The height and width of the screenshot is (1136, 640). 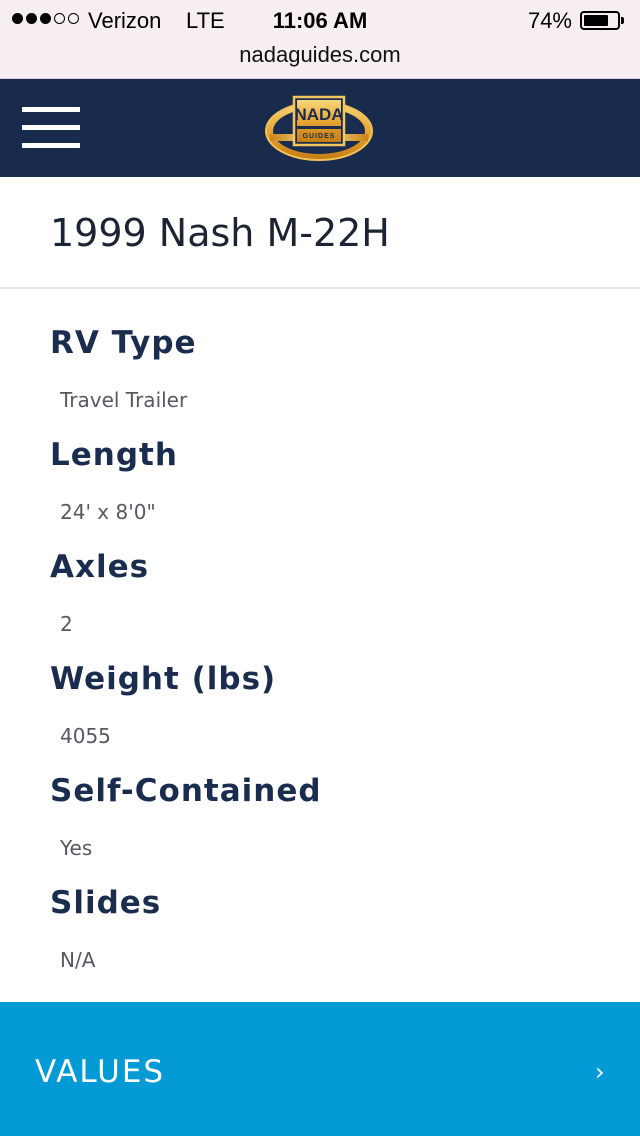 I want to click on site-header: NADA GUIDES, so click(x=320, y=128).